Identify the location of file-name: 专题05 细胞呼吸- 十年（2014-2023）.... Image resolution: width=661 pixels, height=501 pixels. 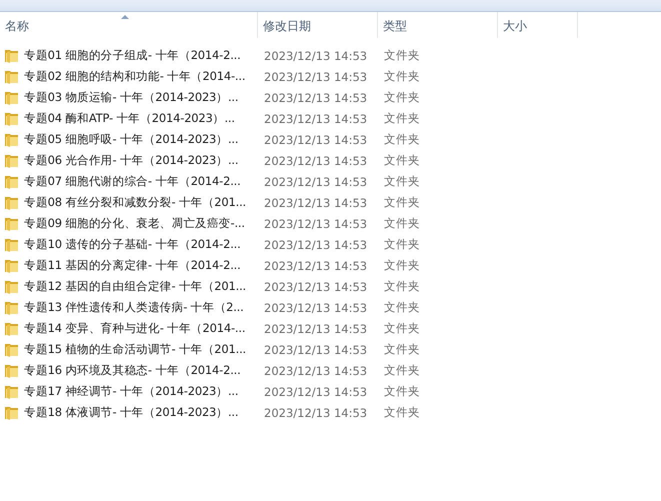
(131, 139).